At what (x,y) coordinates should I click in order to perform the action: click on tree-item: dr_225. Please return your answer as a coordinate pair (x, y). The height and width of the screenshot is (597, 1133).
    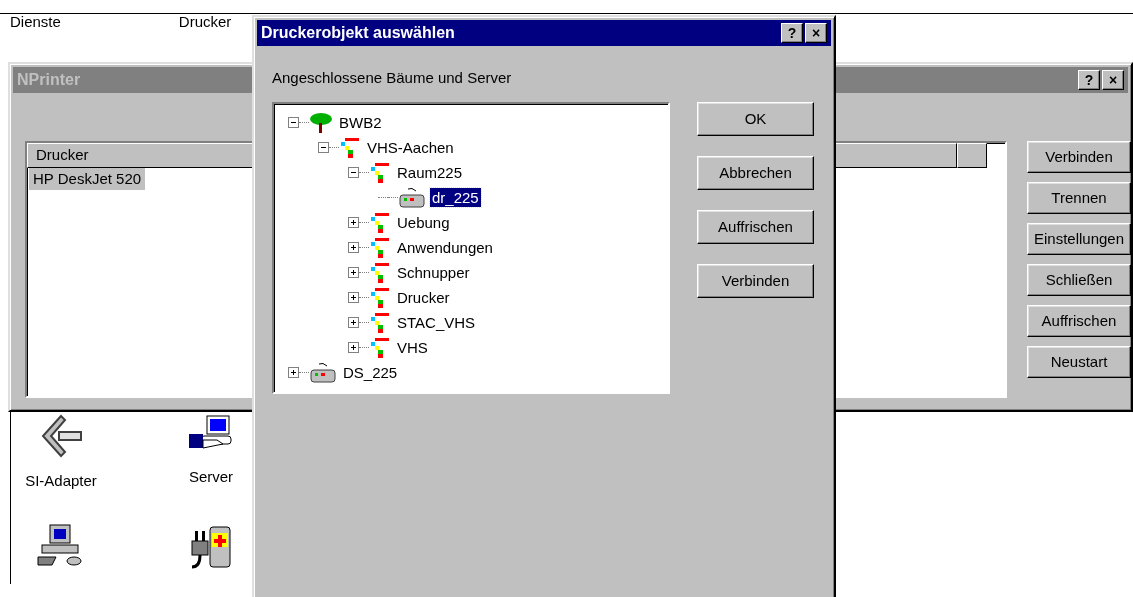
    Looking at the image, I should click on (455, 197).